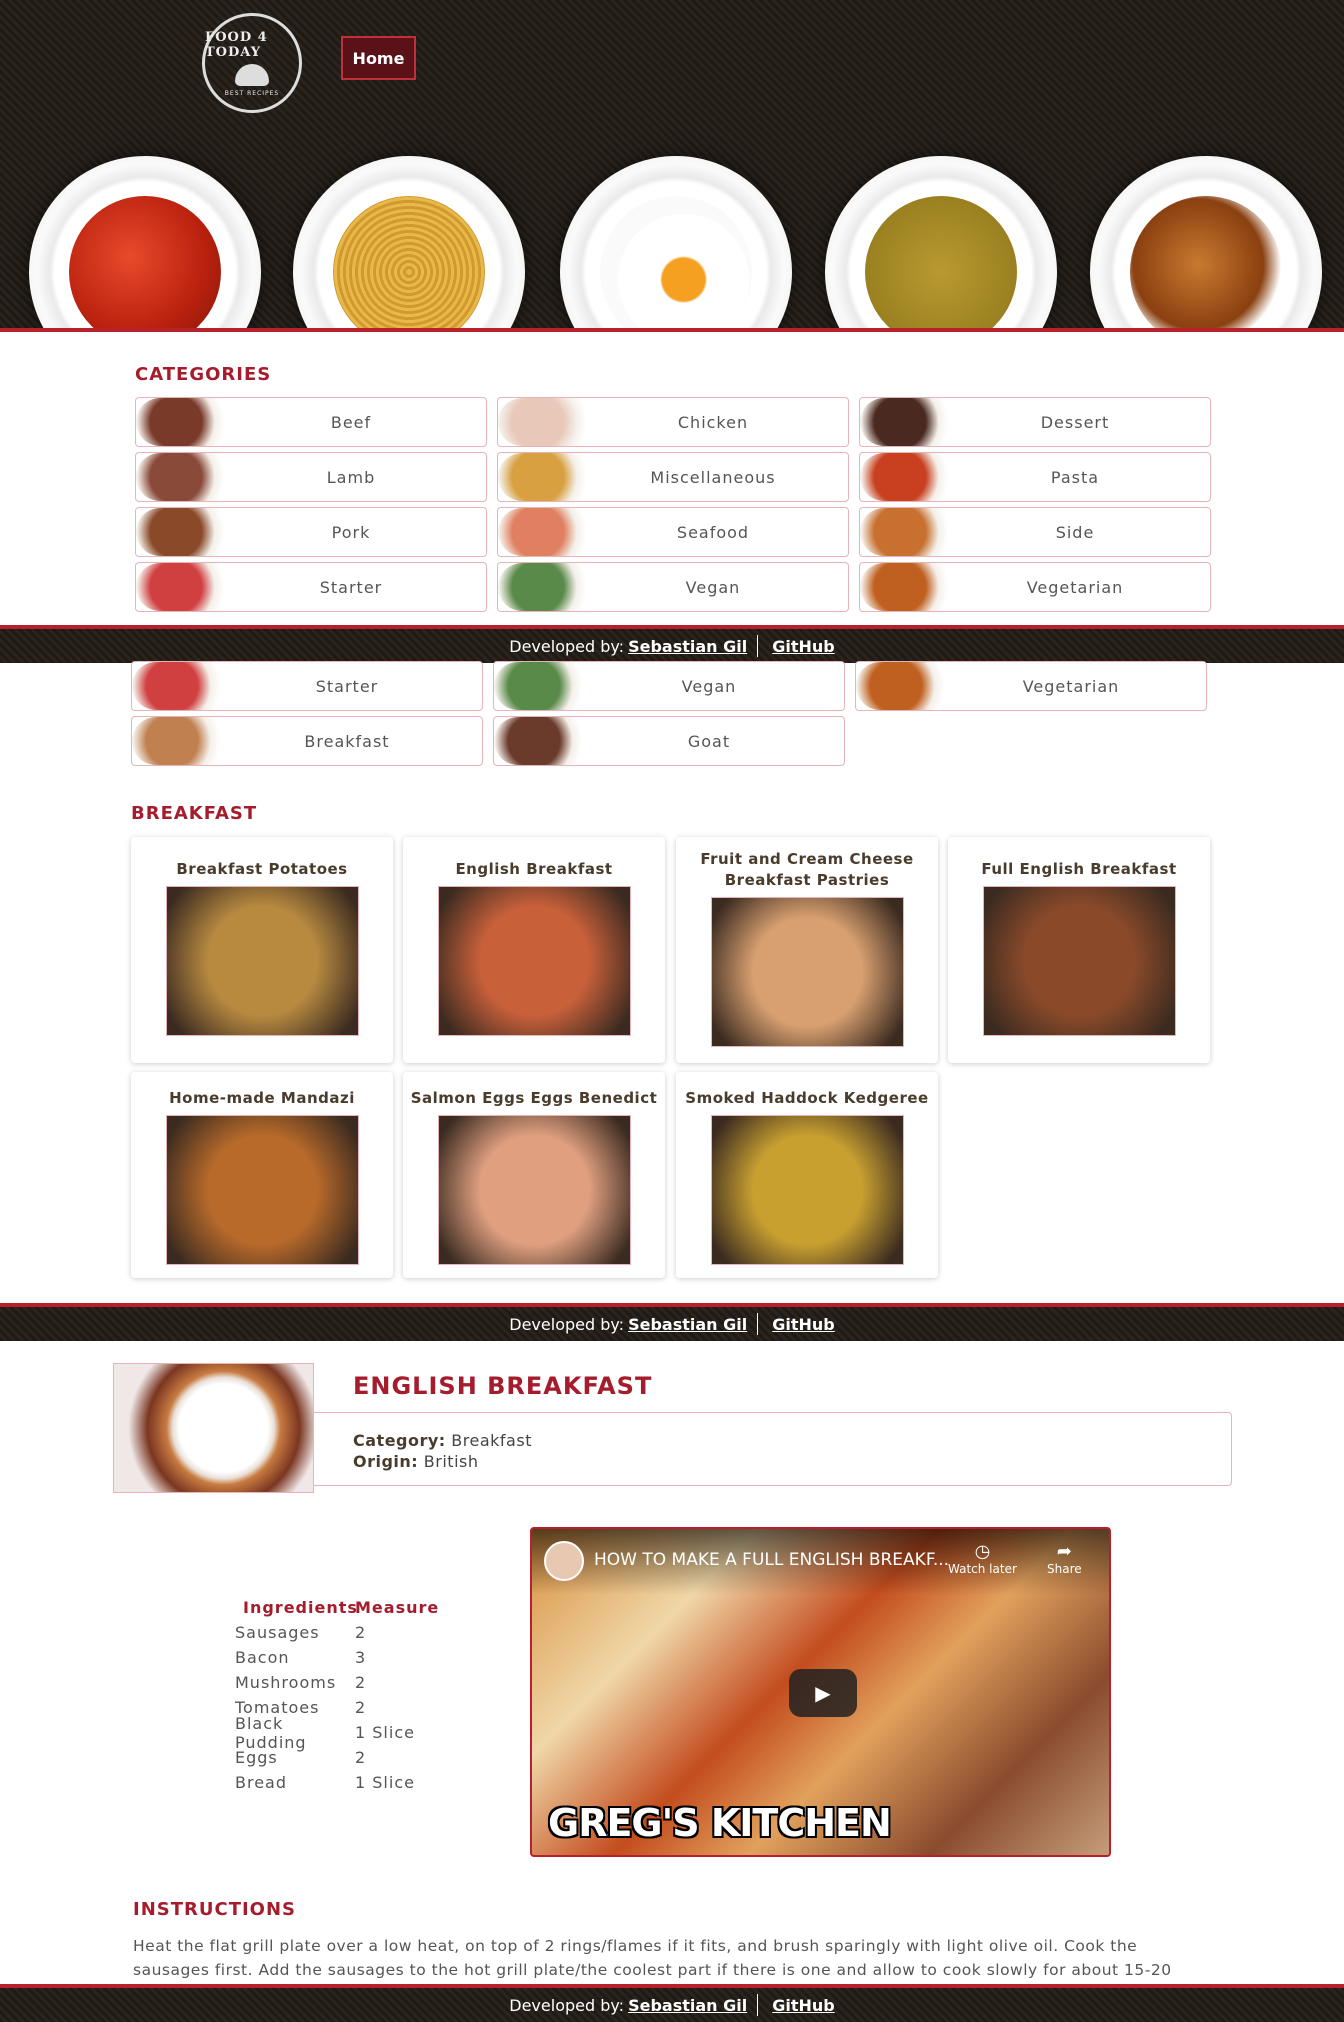 Image resolution: width=1344 pixels, height=2022 pixels. I want to click on origin-value: British, so click(451, 1461).